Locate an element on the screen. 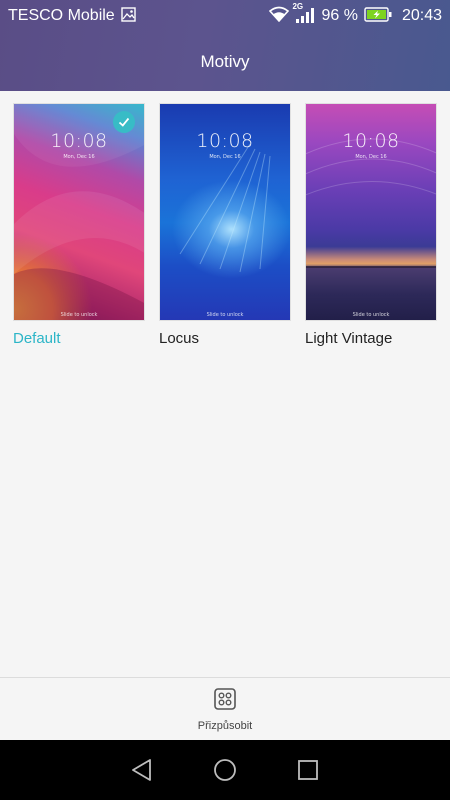 The image size is (450, 800). network-type: 2G is located at coordinates (298, 6).